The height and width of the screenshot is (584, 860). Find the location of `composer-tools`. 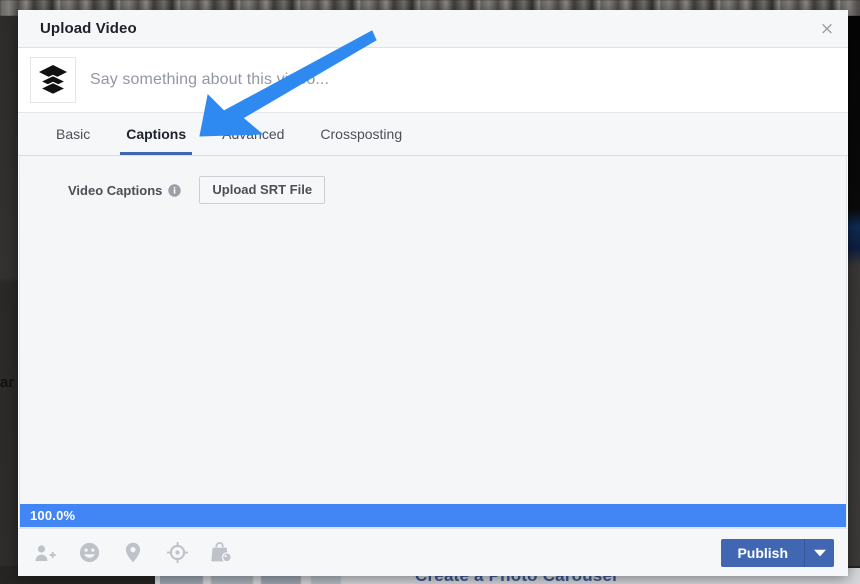

composer-tools is located at coordinates (130, 553).